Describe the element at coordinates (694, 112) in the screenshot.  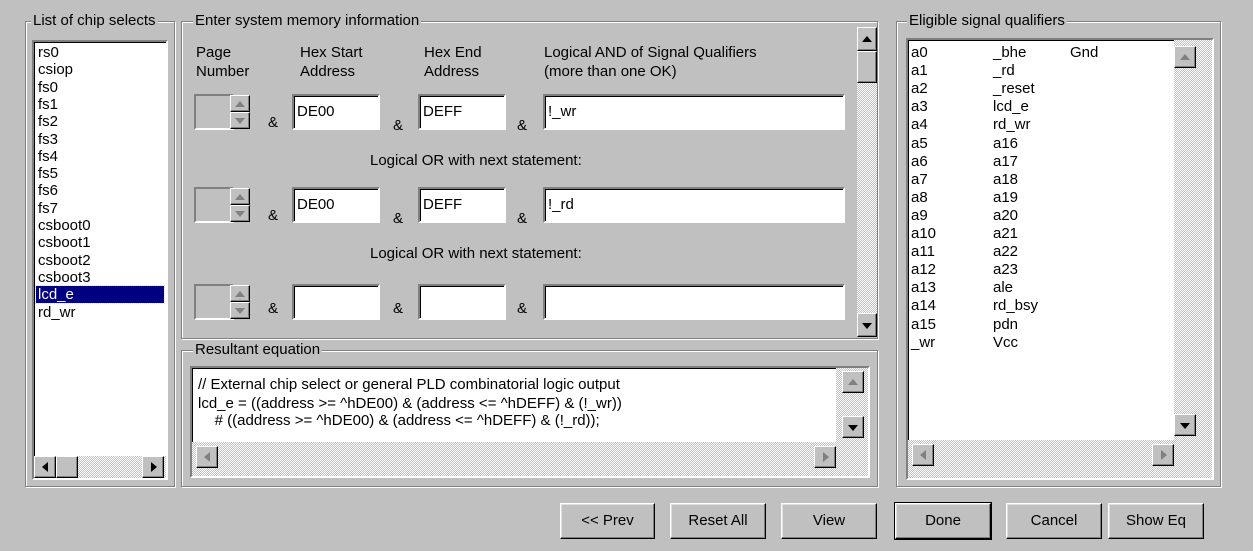
I see `qualifiers-input-1: !_wr` at that location.